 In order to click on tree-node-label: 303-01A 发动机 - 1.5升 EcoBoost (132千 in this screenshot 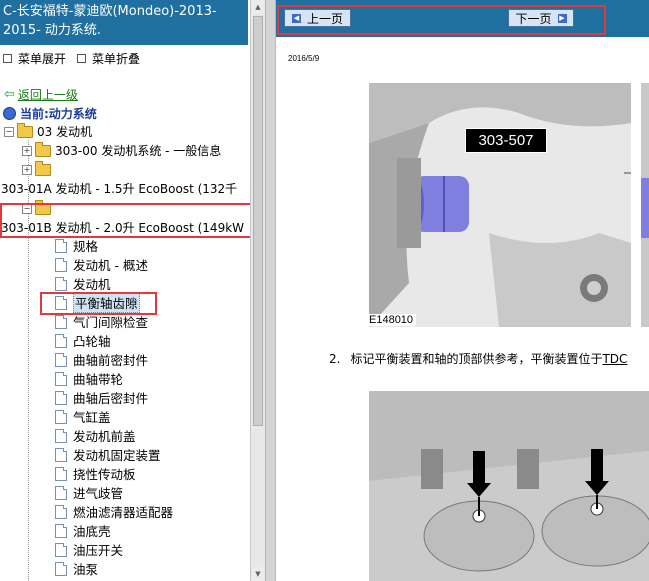, I will do `click(119, 189)`.